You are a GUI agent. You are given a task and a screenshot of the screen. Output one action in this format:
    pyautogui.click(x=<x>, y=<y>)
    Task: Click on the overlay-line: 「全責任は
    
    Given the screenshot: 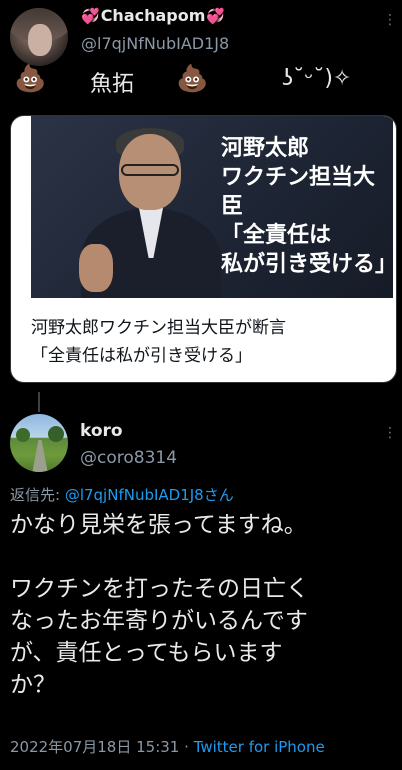 What is the action you would take?
    pyautogui.click(x=276, y=235)
    